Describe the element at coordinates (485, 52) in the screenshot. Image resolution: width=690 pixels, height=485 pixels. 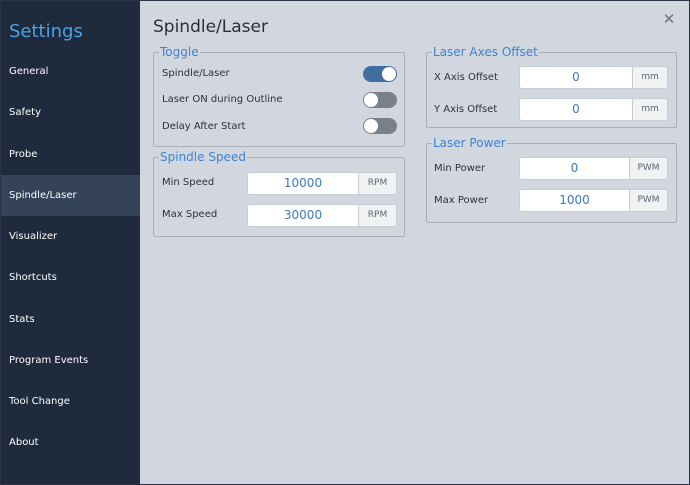
I see `laser-axes-offset-legend: Laser Axes Offset` at that location.